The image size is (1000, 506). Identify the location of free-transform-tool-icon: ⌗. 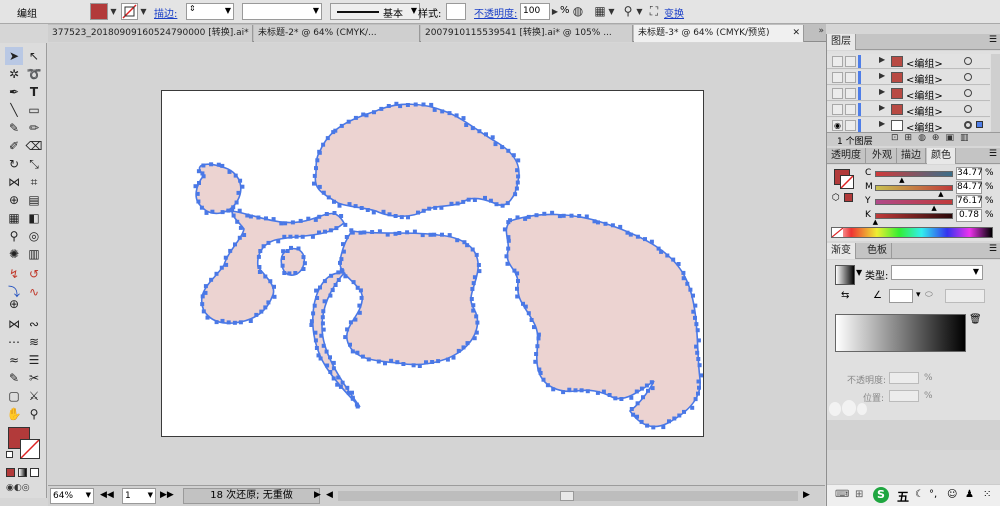
(34, 182).